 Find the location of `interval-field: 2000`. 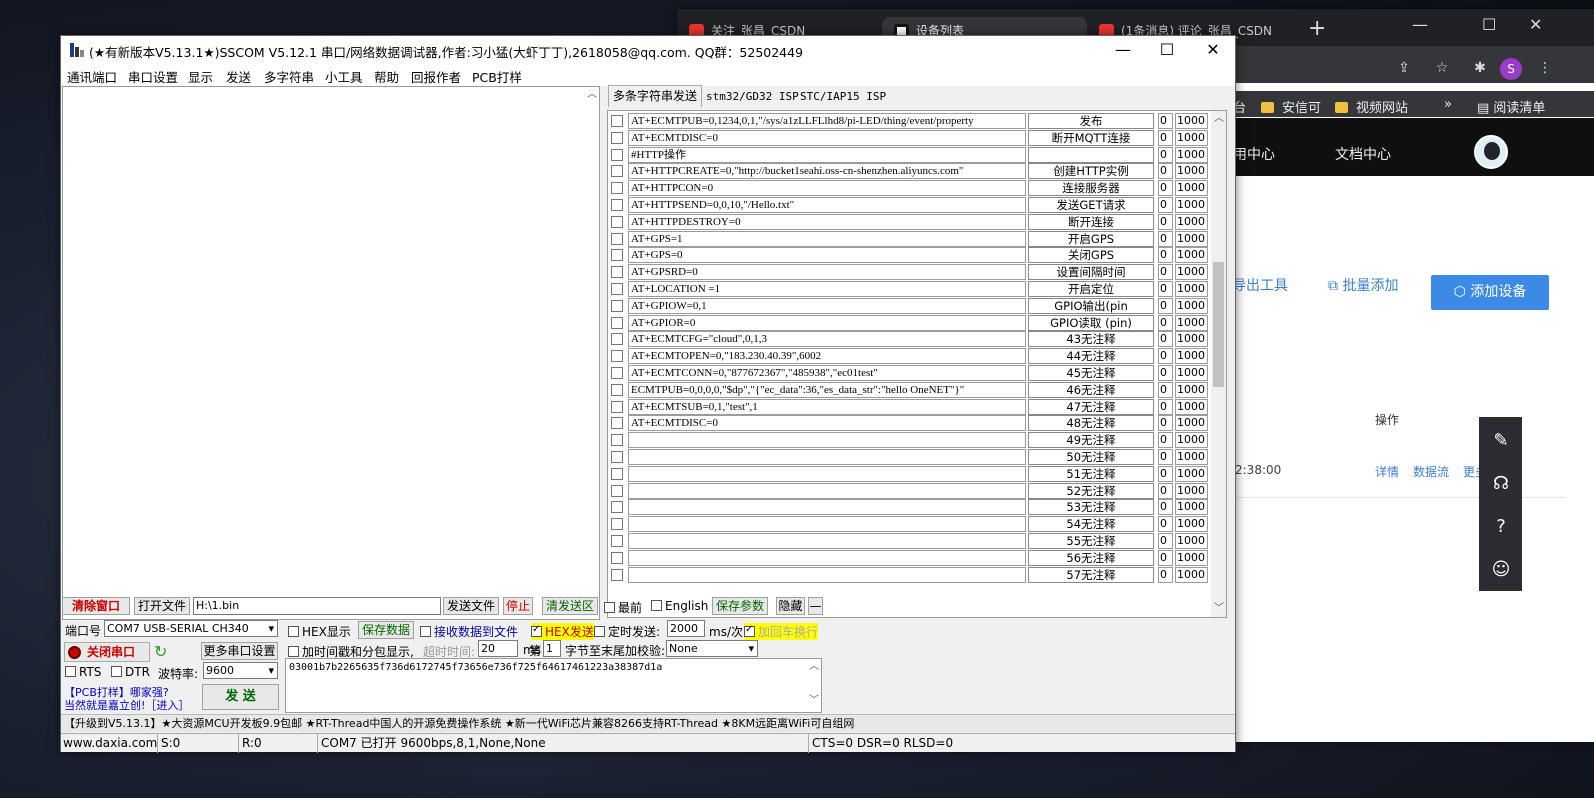

interval-field: 2000 is located at coordinates (686, 628).